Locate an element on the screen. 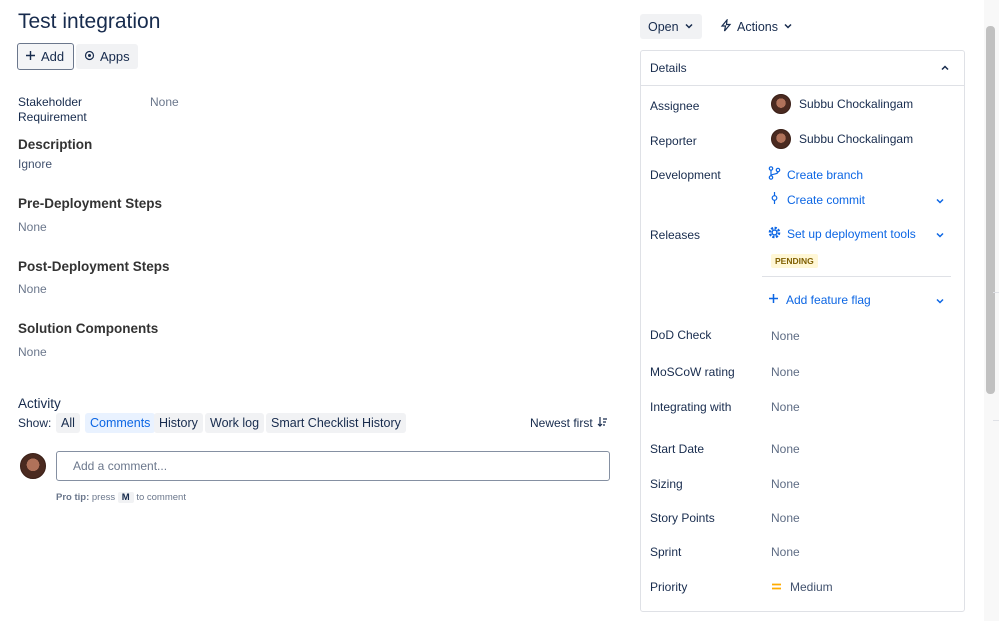  reporter-field: Subbu Chockalingam is located at coordinates (842, 139).